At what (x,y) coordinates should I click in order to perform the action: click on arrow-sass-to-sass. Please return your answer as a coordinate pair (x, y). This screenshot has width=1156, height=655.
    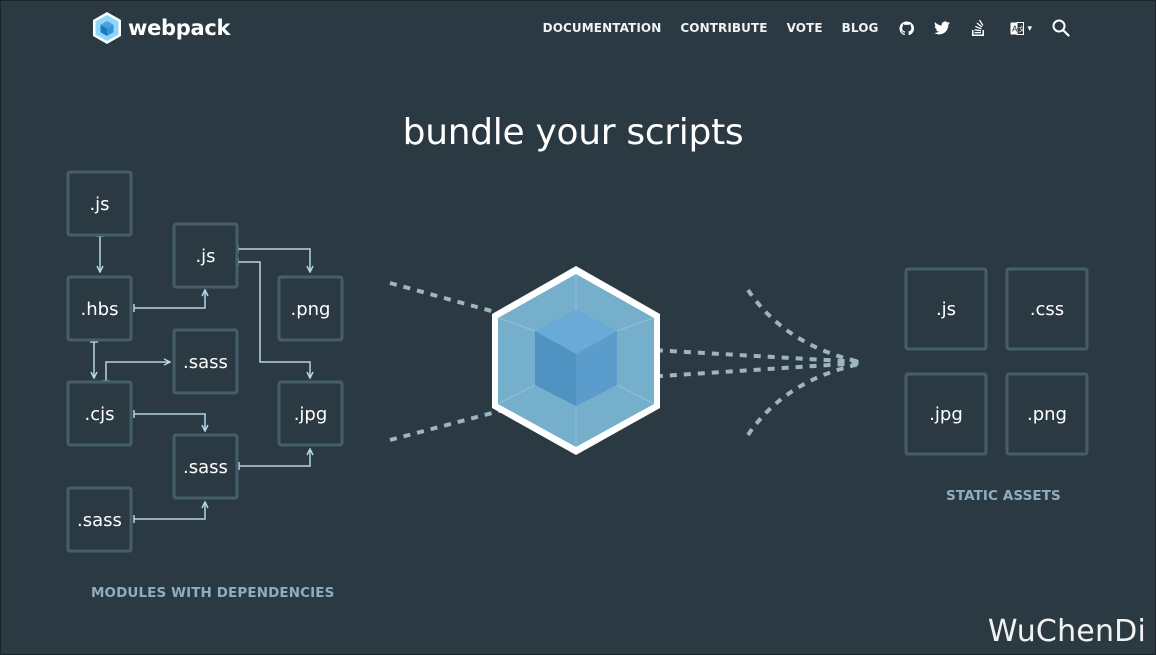
    Looking at the image, I should click on (169, 511).